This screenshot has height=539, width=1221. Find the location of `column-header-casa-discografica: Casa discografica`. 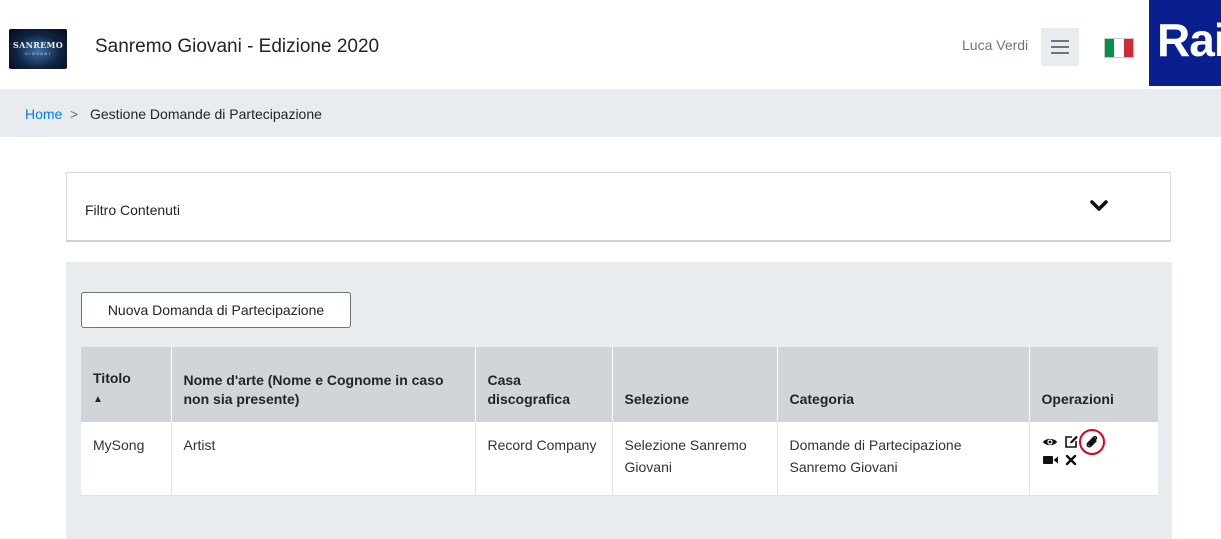

column-header-casa-discografica: Casa discografica is located at coordinates (543, 384).